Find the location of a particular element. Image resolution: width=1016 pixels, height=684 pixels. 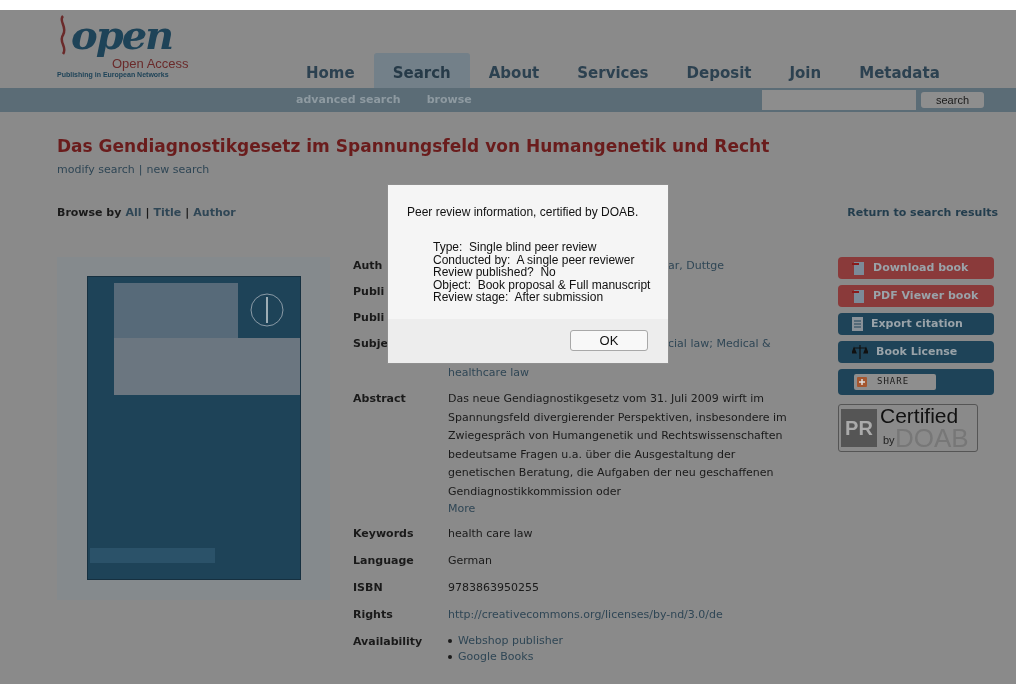

action-button: Book License is located at coordinates (916, 352).